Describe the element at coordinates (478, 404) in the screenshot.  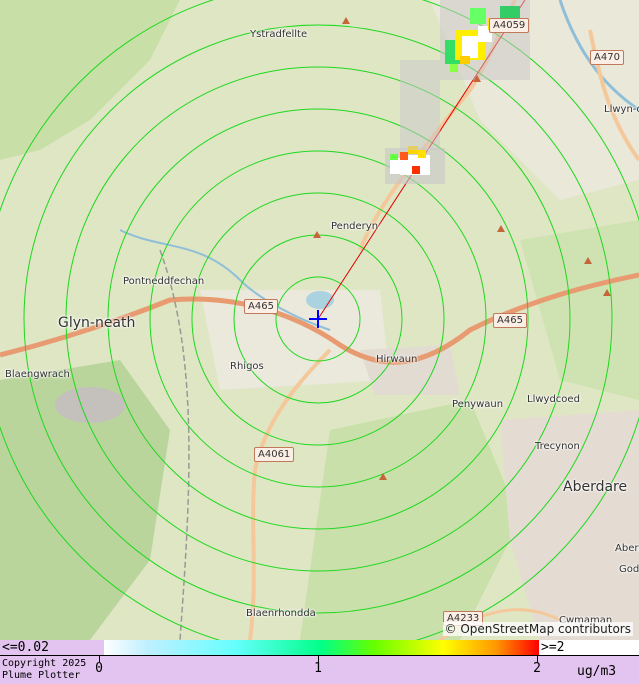
I see `place-label: Penywaun` at that location.